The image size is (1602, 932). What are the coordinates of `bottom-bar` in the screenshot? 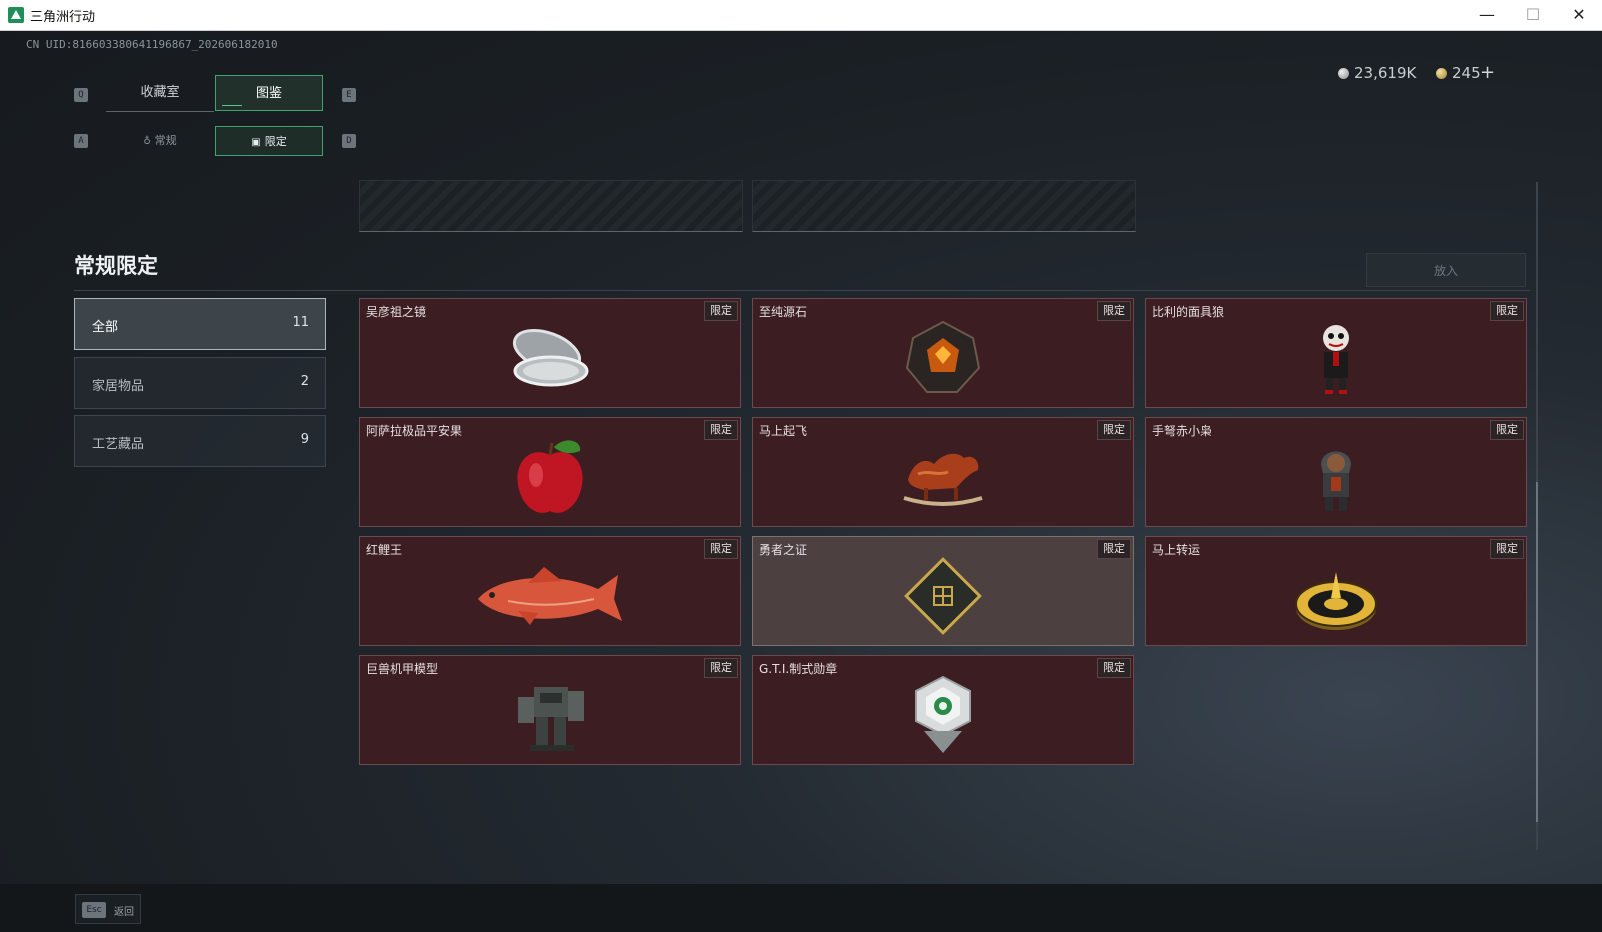 It's located at (801, 908).